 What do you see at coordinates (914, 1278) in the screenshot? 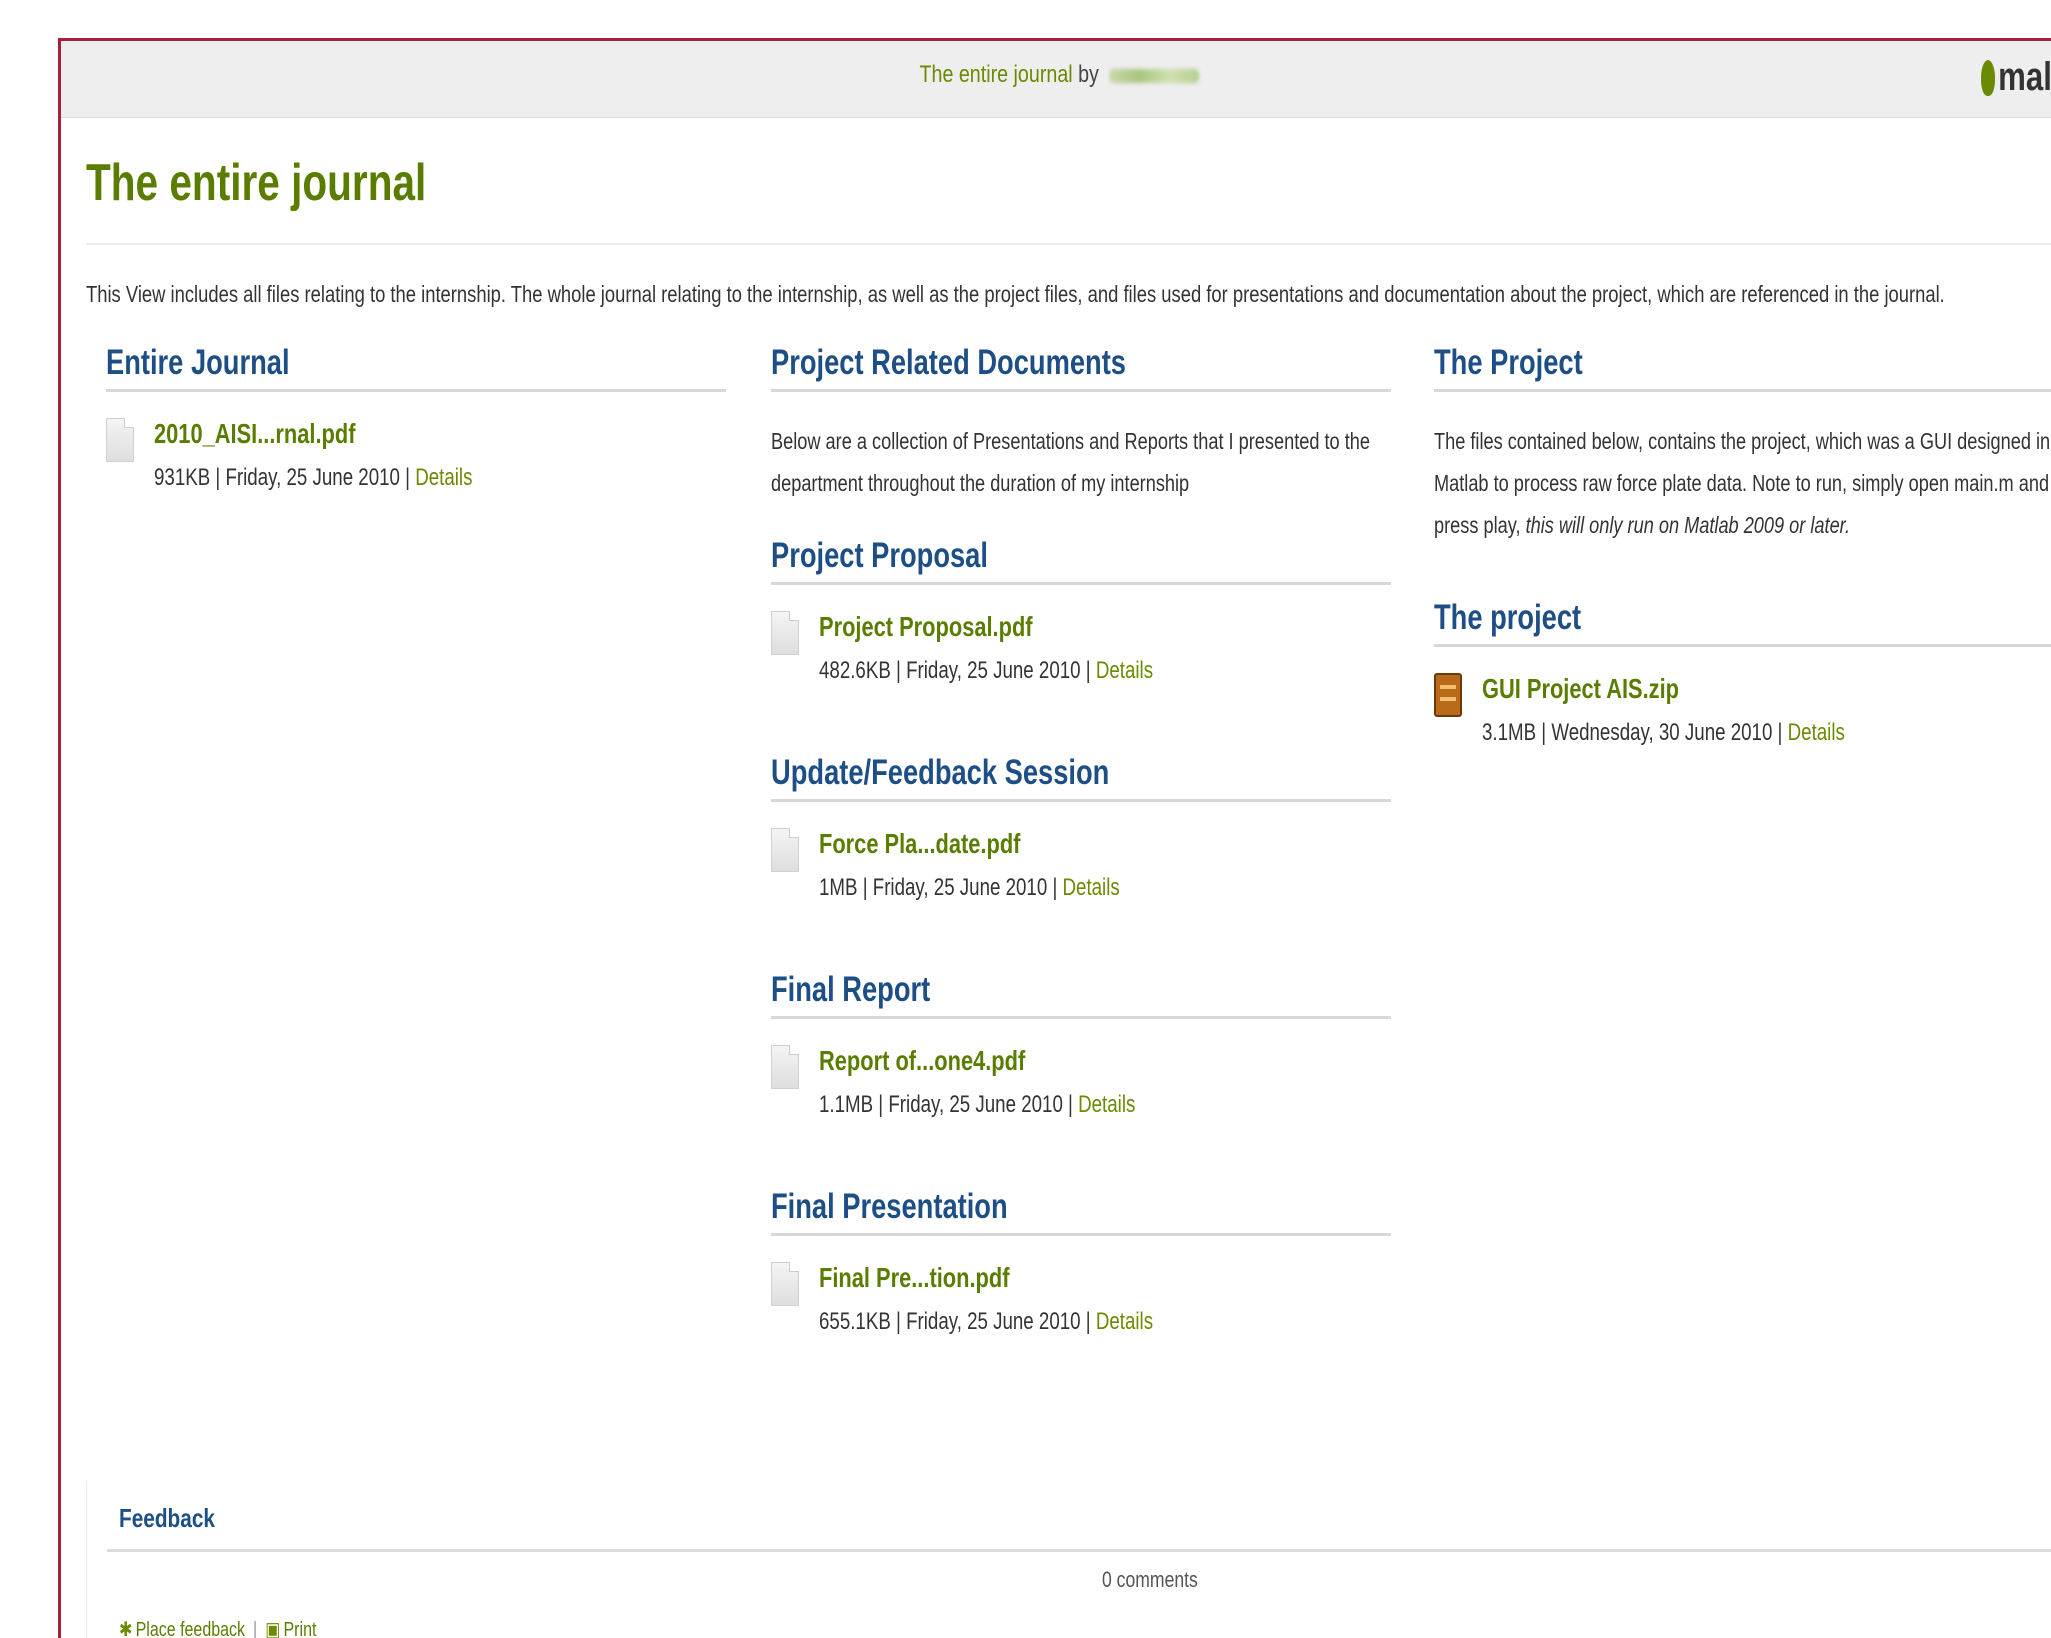
I see `file-name-link: Final Pre...tion.pdf` at bounding box center [914, 1278].